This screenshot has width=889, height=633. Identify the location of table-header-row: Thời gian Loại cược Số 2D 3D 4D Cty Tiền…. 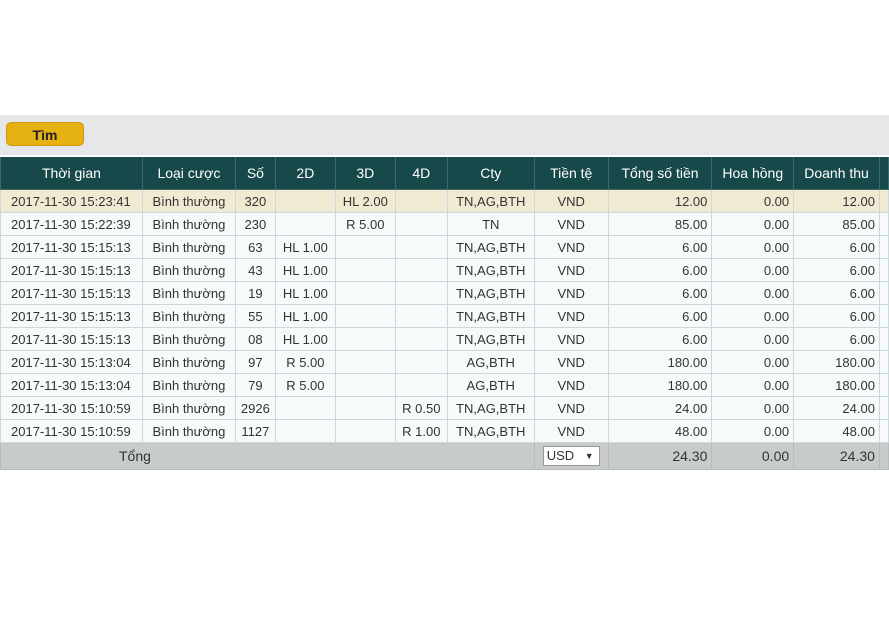
(444, 173).